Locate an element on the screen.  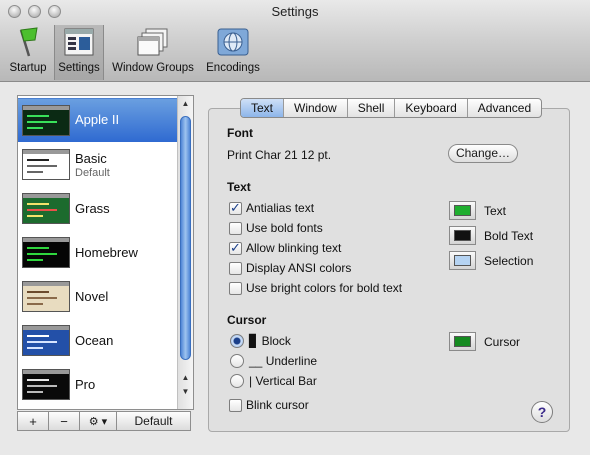
profile-name: Ocean is located at coordinates (94, 340).